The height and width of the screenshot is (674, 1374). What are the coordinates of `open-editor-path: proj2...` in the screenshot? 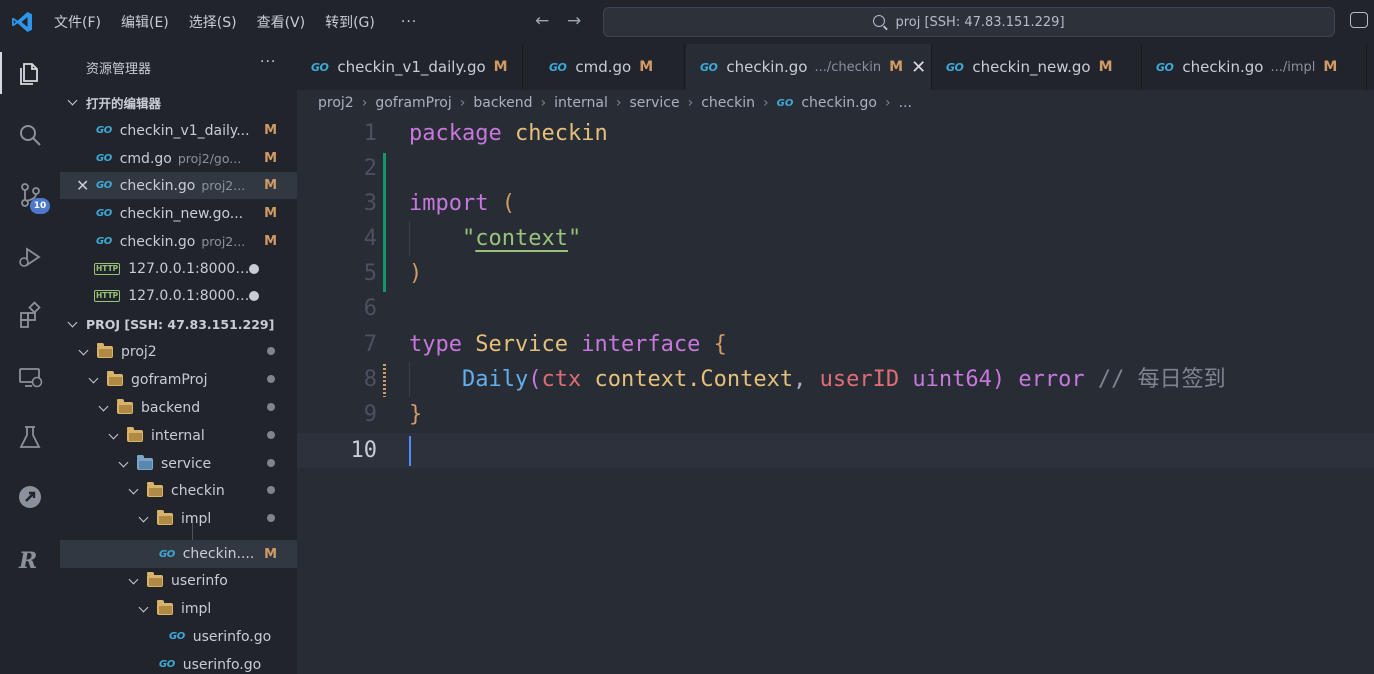 It's located at (223, 241).